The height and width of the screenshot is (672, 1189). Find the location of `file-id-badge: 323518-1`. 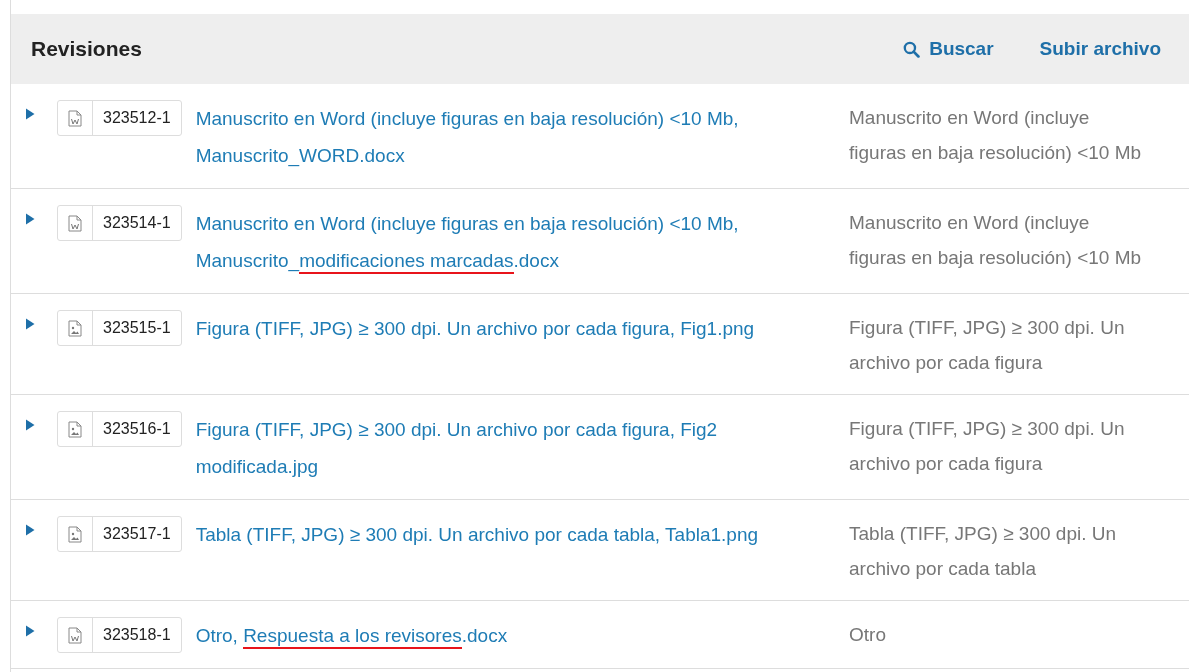

file-id-badge: 323518-1 is located at coordinates (119, 635).